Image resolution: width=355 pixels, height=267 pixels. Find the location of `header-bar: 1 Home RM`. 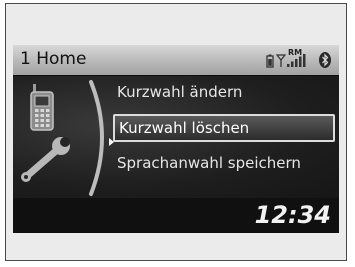

header-bar: 1 Home RM is located at coordinates (176, 60).